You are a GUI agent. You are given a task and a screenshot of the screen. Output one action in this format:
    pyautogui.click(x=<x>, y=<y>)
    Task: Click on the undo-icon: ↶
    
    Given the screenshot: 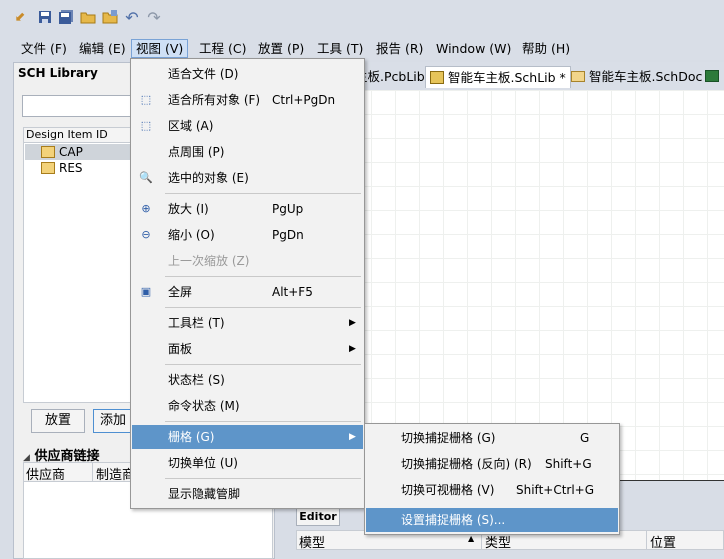 What is the action you would take?
    pyautogui.click(x=132, y=17)
    